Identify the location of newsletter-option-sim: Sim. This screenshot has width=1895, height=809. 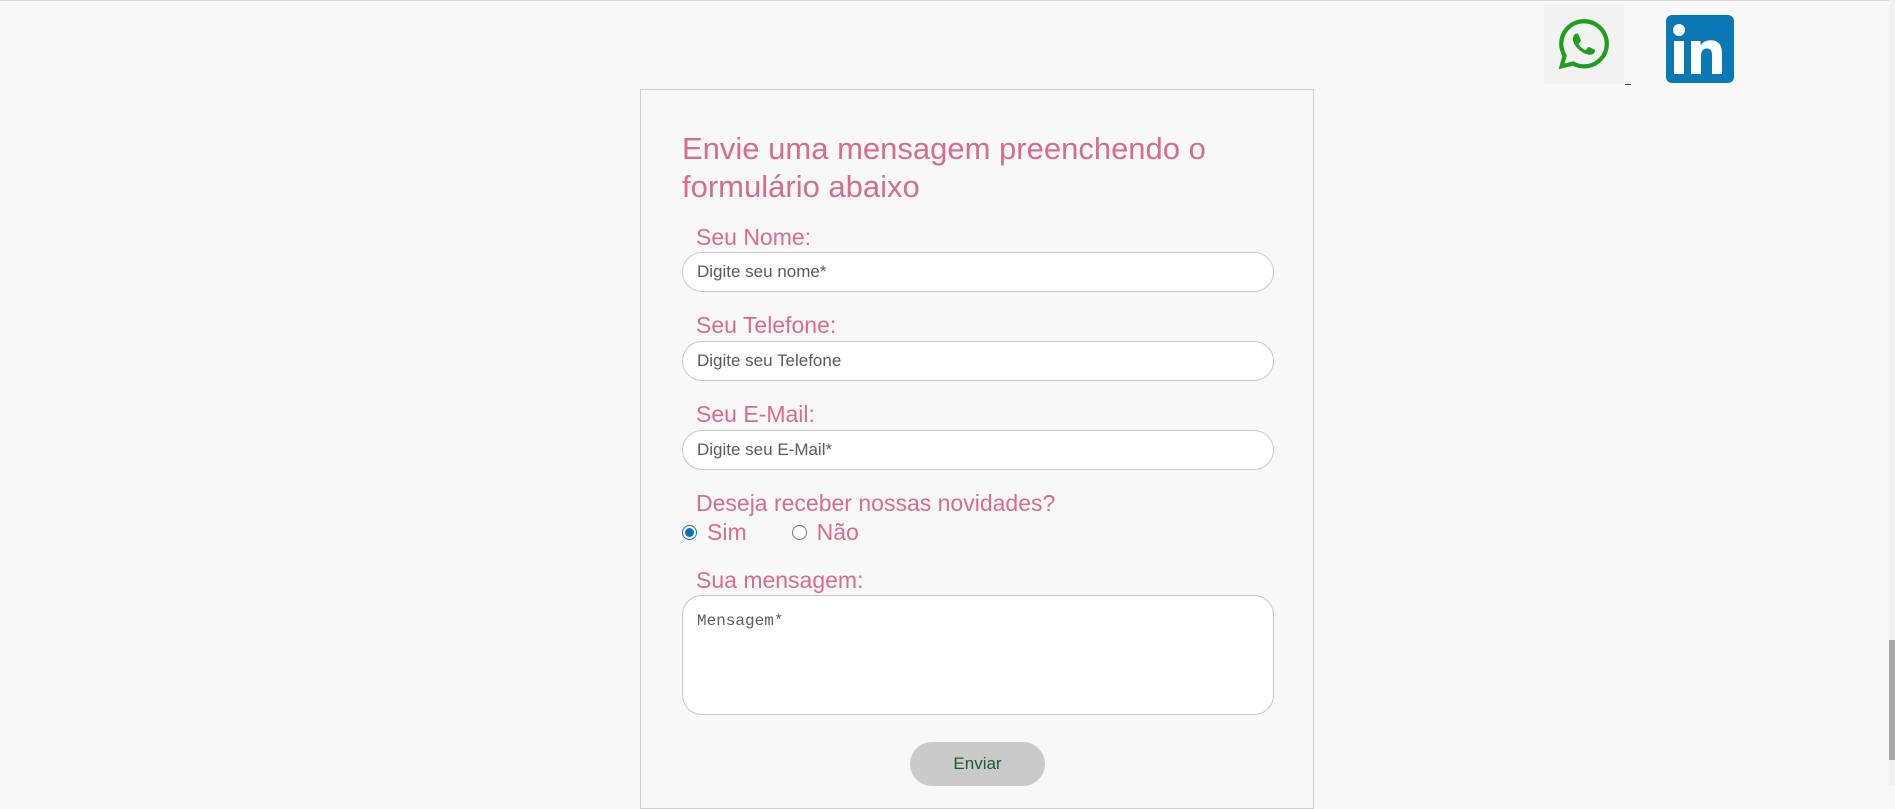
(714, 532).